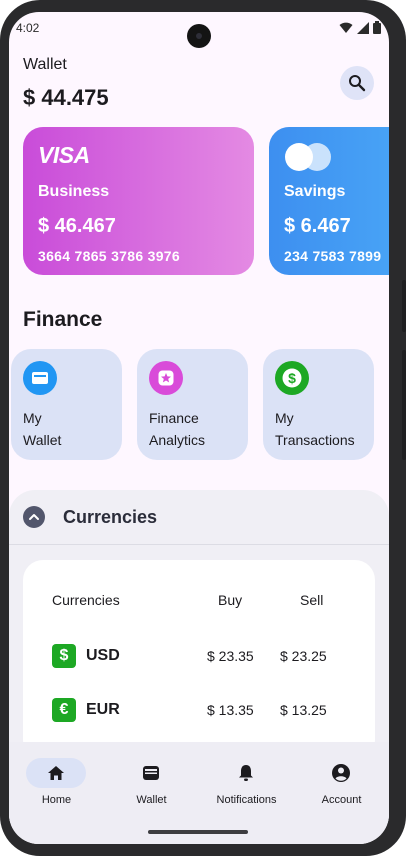 The image size is (406, 856). I want to click on currency-row-eur: € EUR $ 13.35 $ 13.25, so click(199, 714).